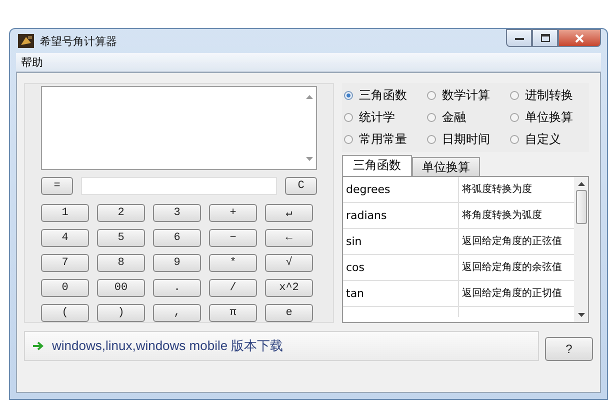 The height and width of the screenshot is (408, 611). I want to click on category-option: 统计学, so click(385, 117).